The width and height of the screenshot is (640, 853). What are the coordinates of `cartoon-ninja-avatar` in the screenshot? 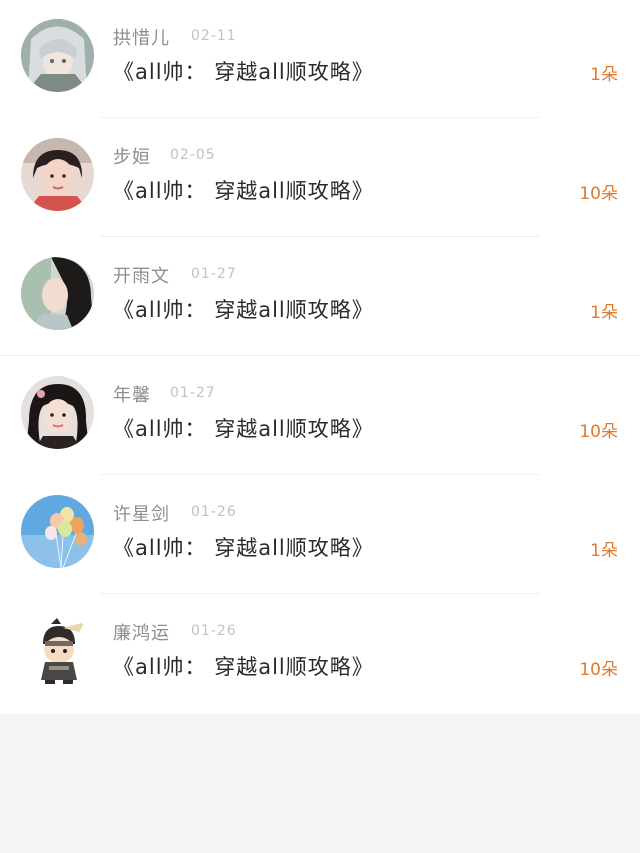 It's located at (57, 650).